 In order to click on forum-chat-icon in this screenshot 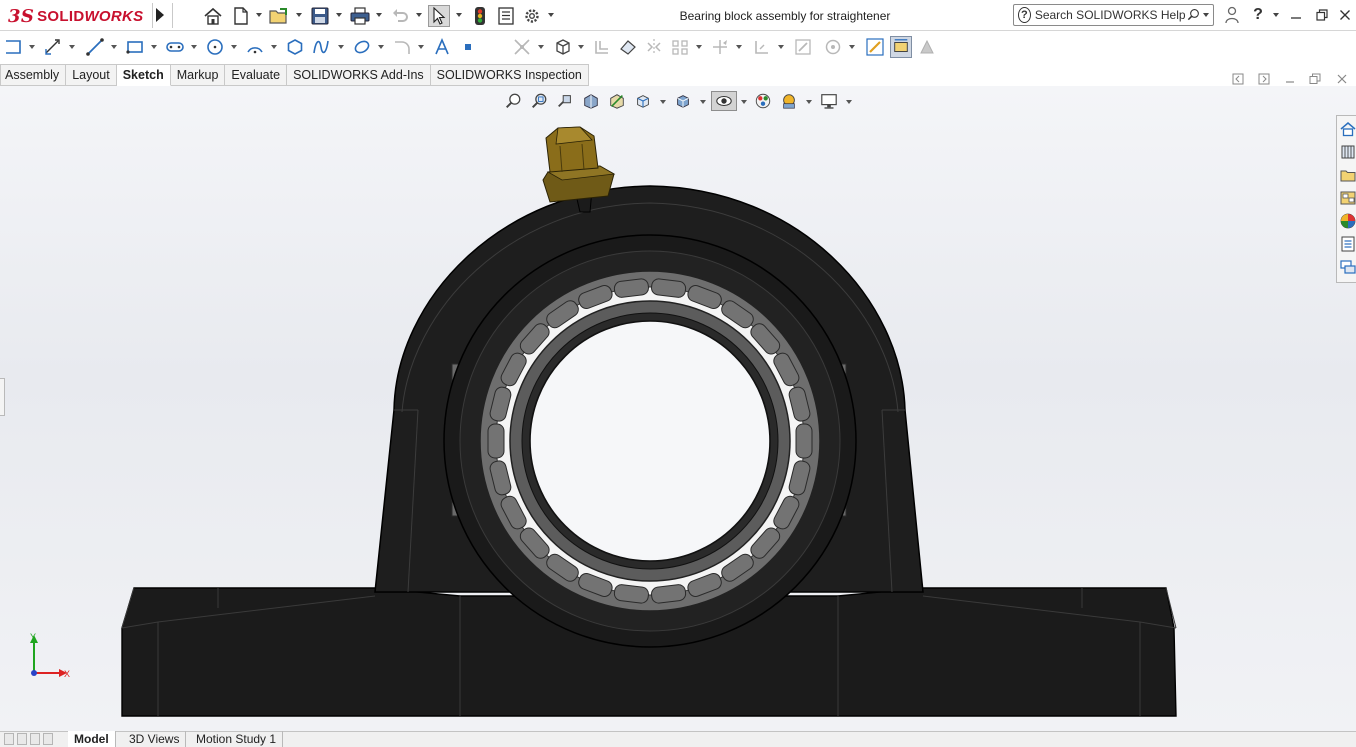, I will do `click(1347, 267)`.